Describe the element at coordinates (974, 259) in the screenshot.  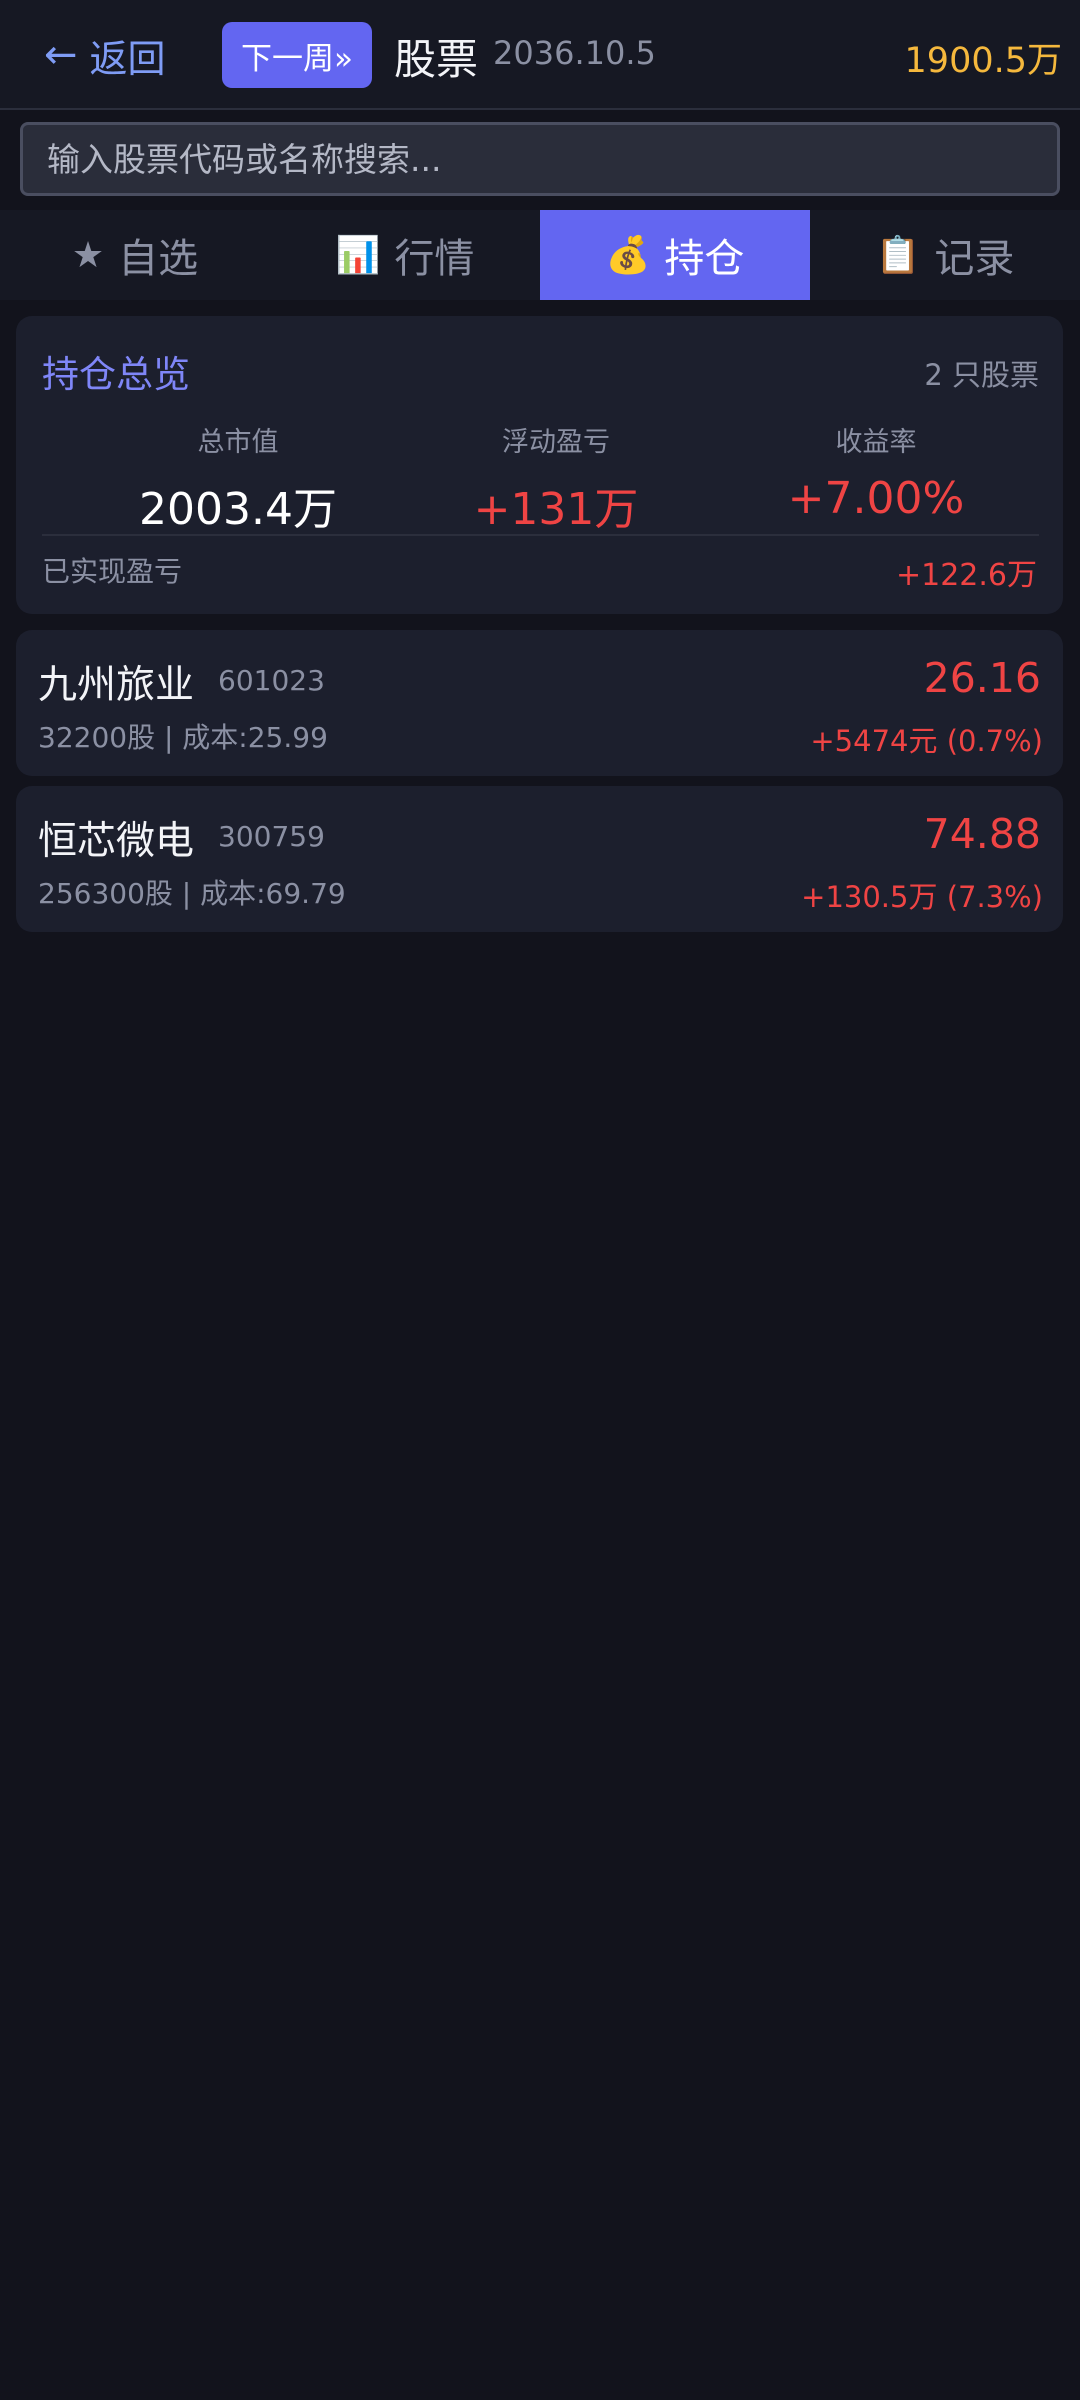
I see `tab-label: 记录` at that location.